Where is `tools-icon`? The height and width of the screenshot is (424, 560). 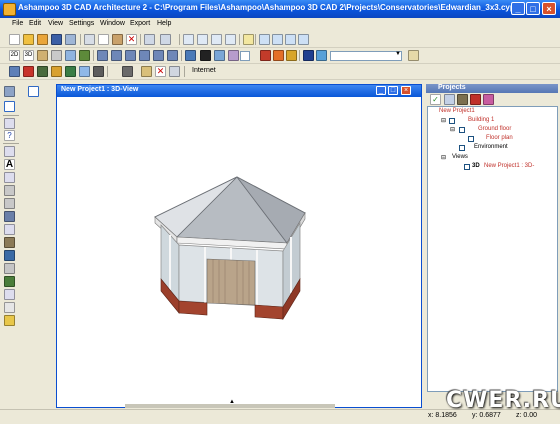 tools-icon is located at coordinates (127, 71).